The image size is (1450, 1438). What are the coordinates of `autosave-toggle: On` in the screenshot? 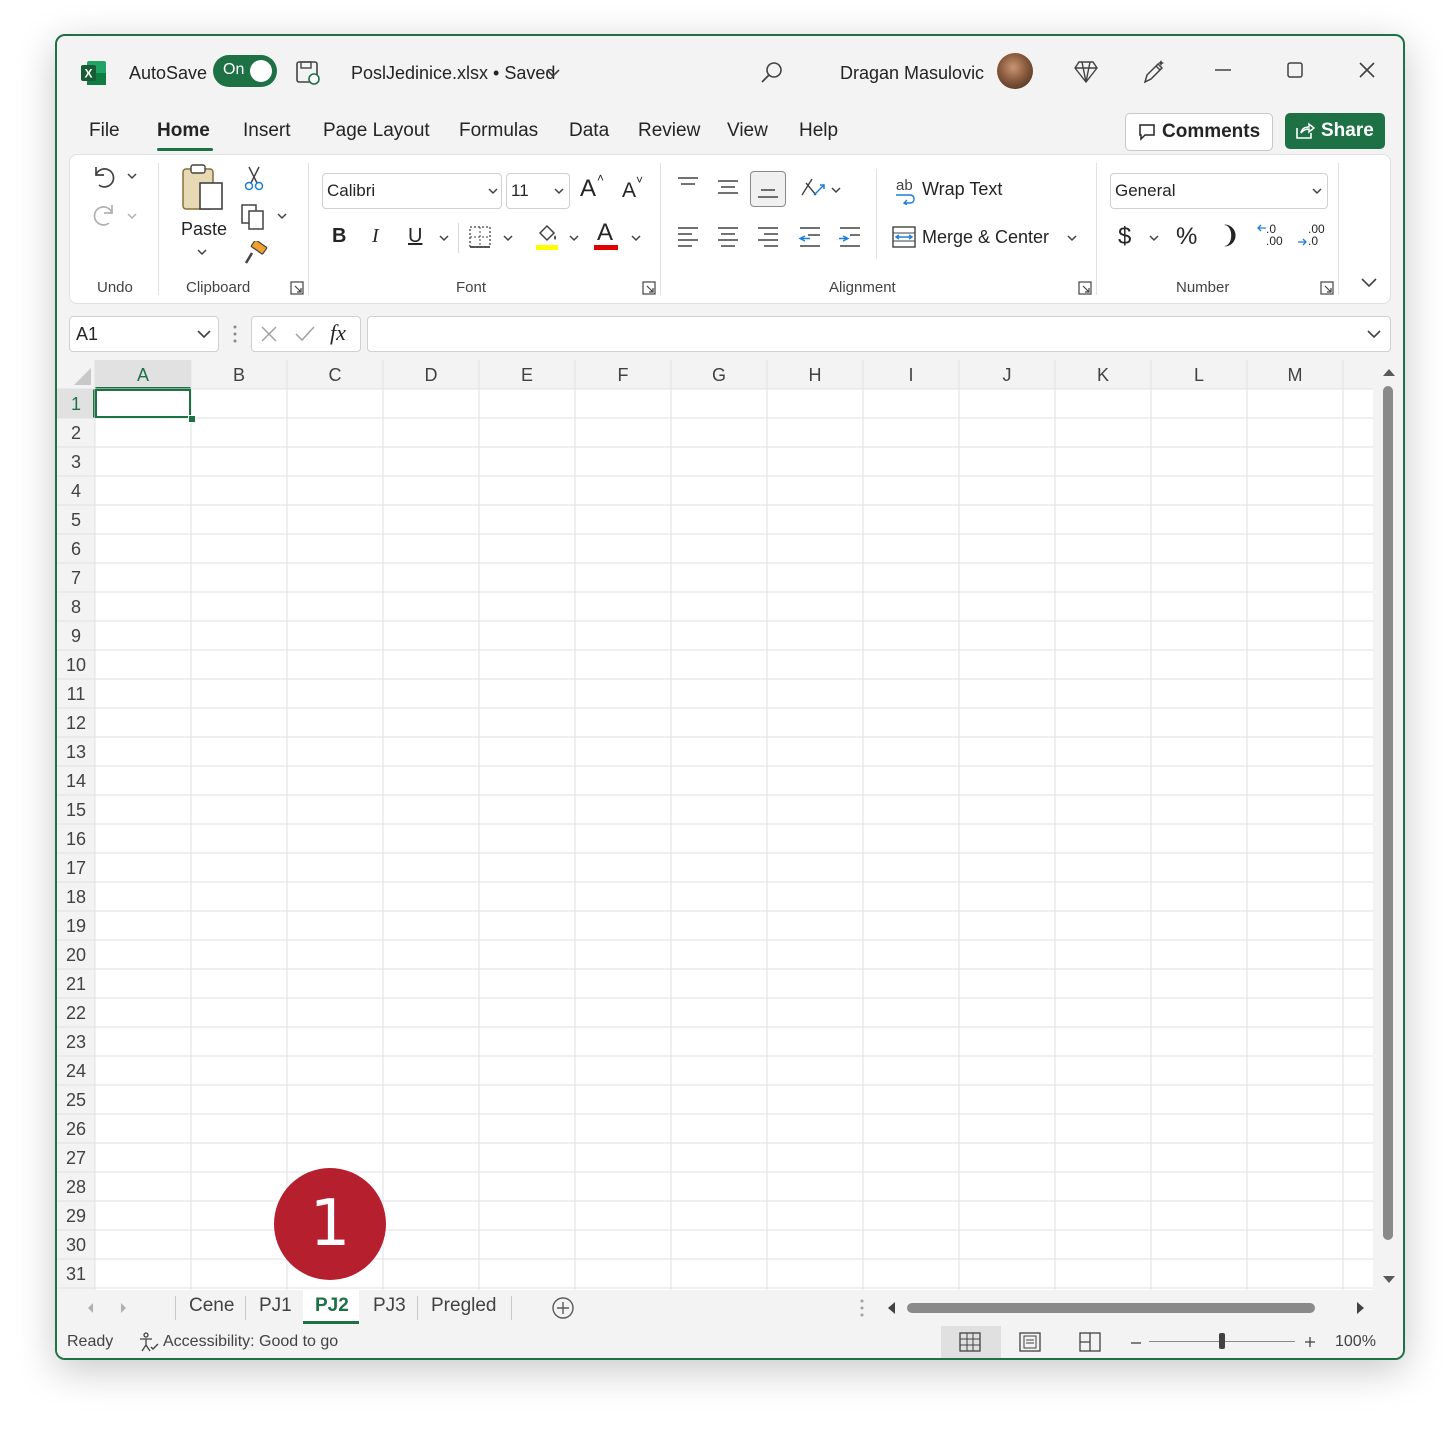 It's located at (245, 71).